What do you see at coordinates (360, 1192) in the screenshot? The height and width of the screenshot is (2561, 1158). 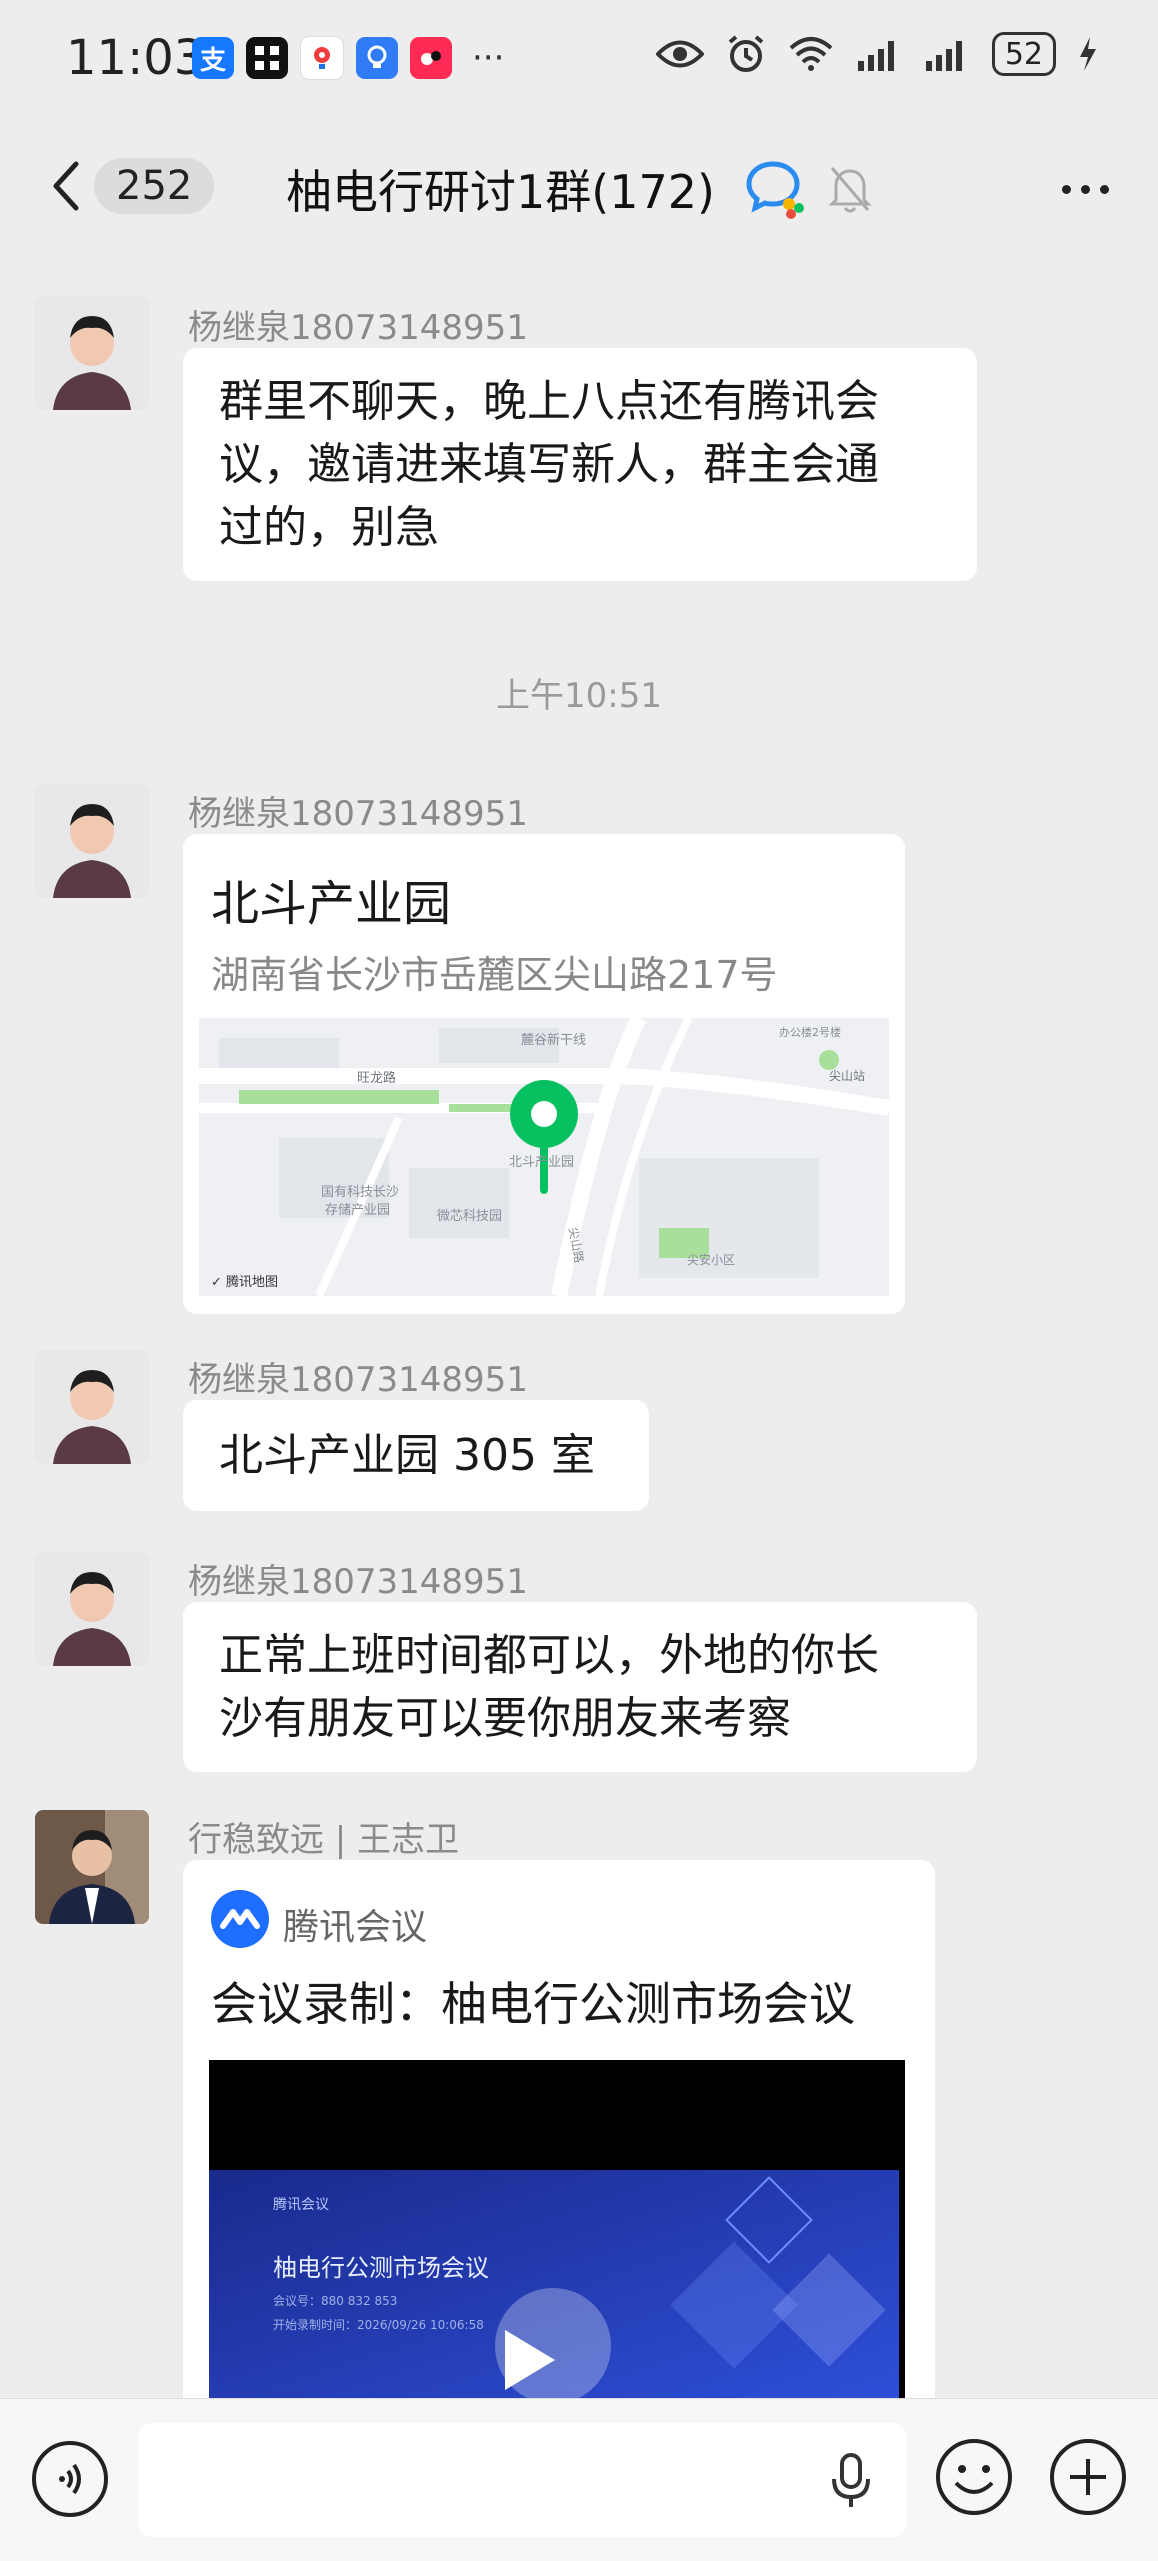 I see `svg-text: 国有科技长沙` at bounding box center [360, 1192].